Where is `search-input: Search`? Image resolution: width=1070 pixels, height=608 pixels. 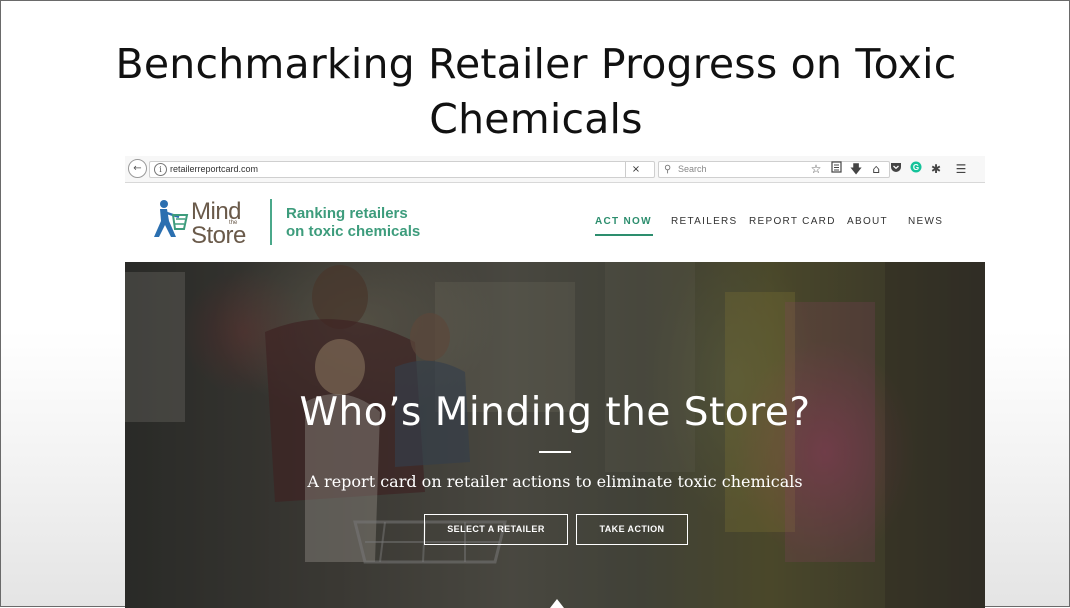
search-input: Search is located at coordinates (692, 169).